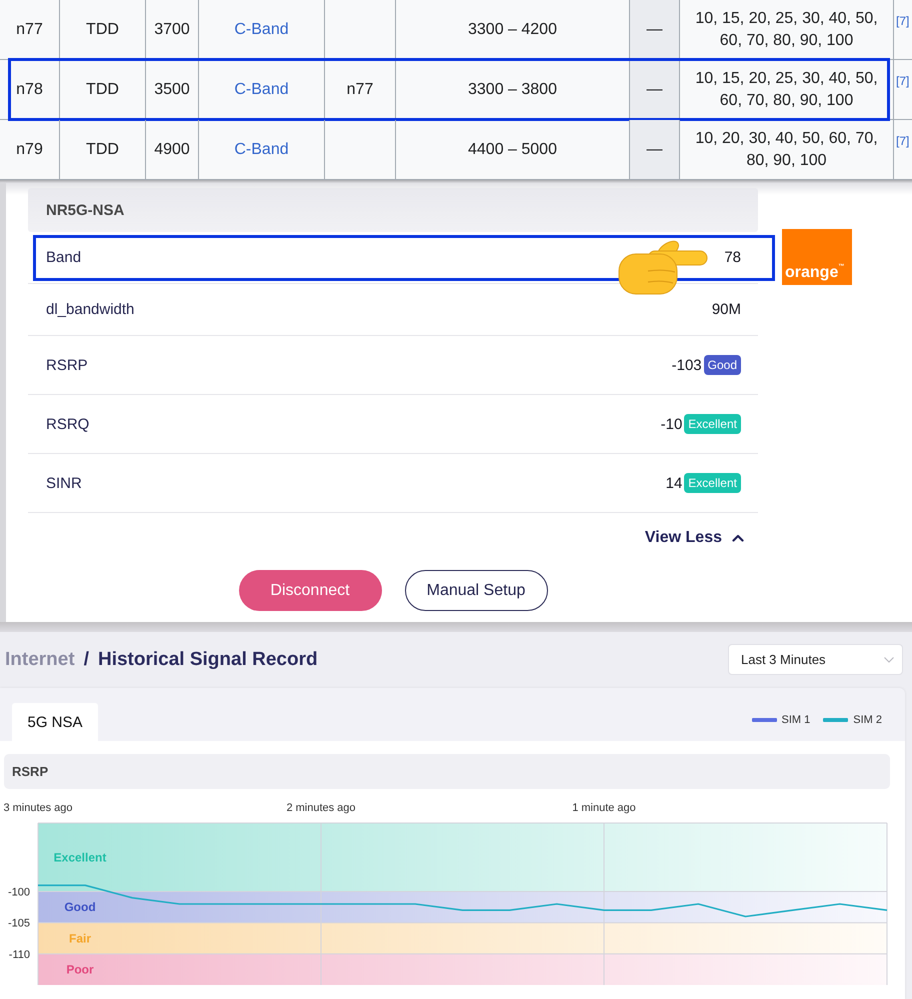  Describe the element at coordinates (726, 309) in the screenshot. I see `field-value: 90M` at that location.